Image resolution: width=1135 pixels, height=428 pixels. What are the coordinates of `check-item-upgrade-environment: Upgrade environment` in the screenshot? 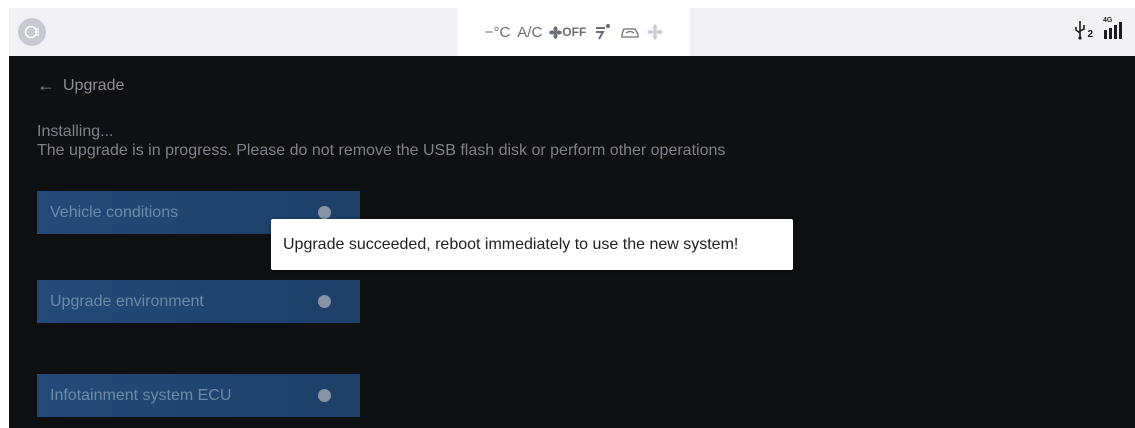 It's located at (198, 301).